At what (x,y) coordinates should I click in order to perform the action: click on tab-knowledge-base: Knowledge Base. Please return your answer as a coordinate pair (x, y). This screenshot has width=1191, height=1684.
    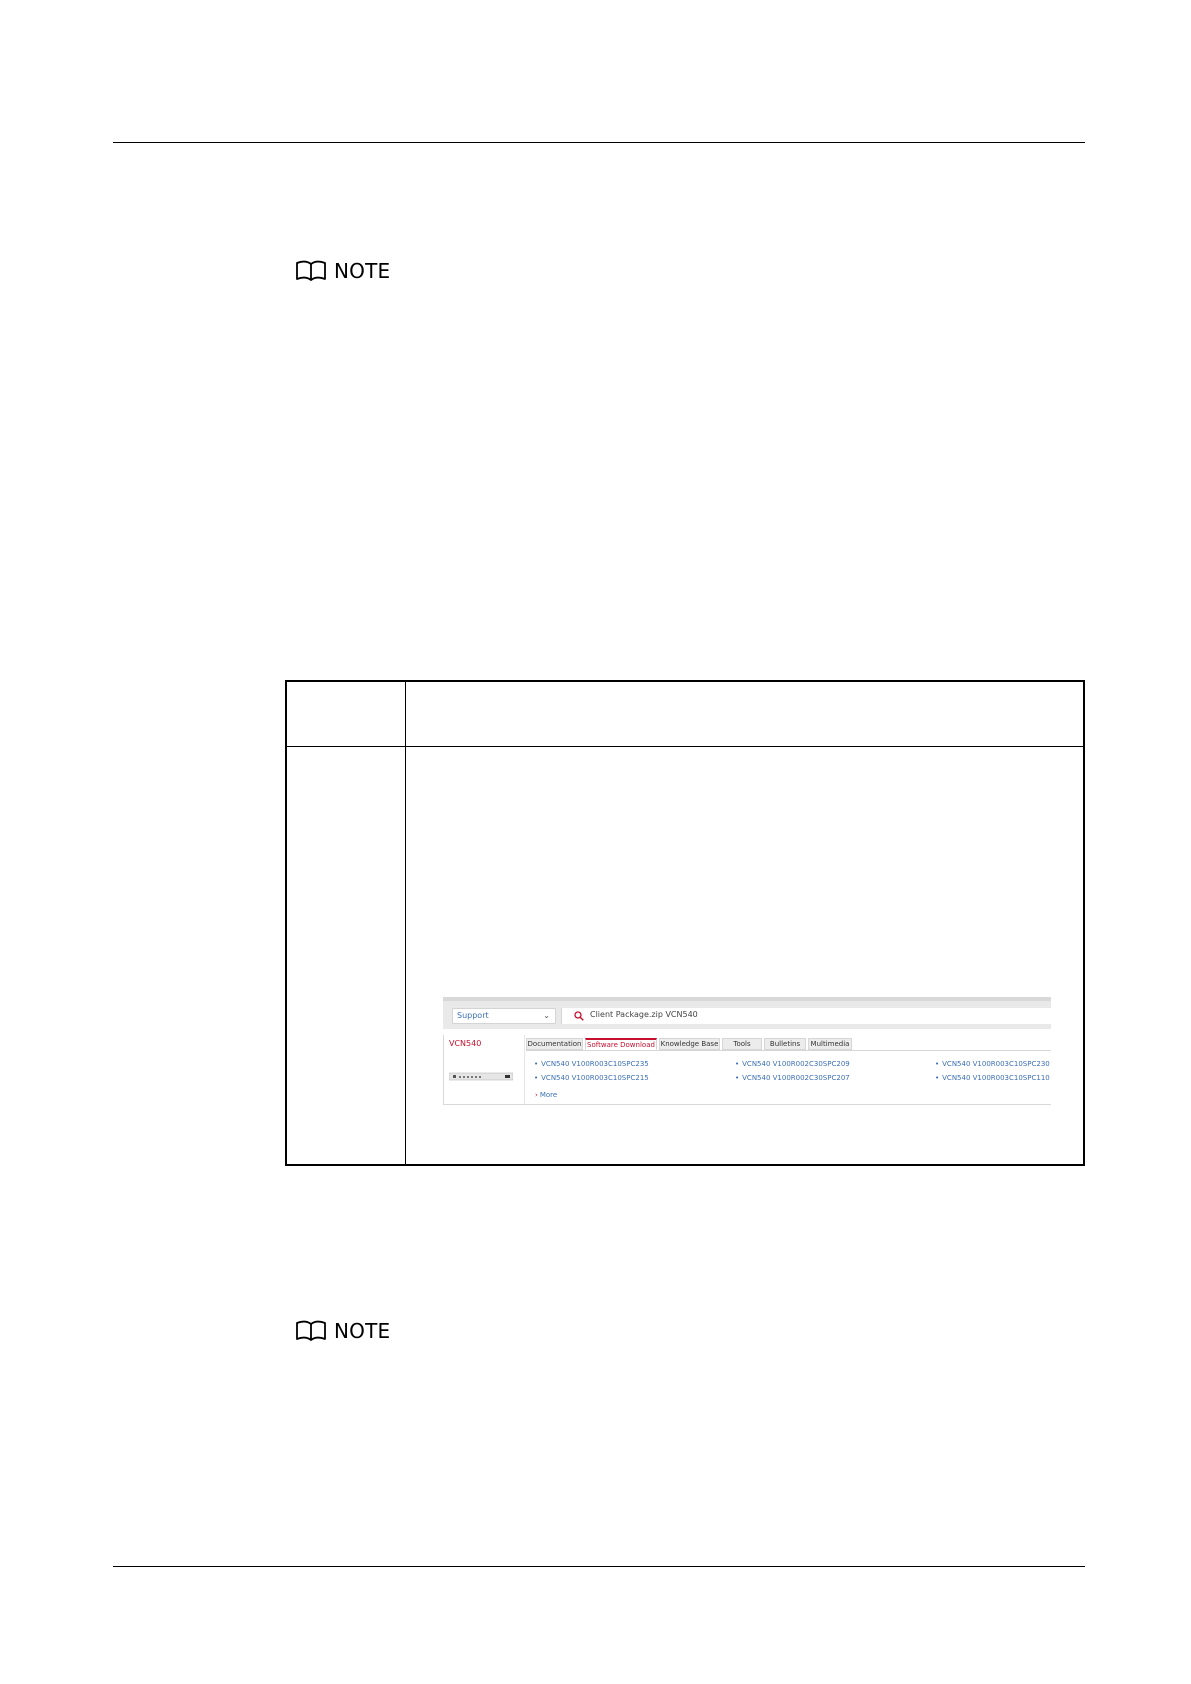
    Looking at the image, I should click on (689, 1044).